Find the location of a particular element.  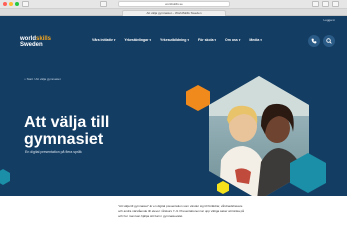

phone-icon is located at coordinates (314, 41).